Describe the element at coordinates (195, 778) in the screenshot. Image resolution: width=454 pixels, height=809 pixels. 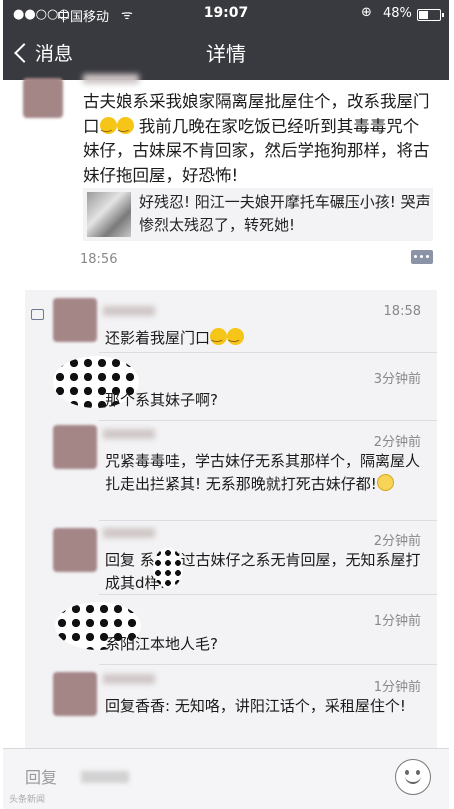
I see `reply-input: 回复` at that location.